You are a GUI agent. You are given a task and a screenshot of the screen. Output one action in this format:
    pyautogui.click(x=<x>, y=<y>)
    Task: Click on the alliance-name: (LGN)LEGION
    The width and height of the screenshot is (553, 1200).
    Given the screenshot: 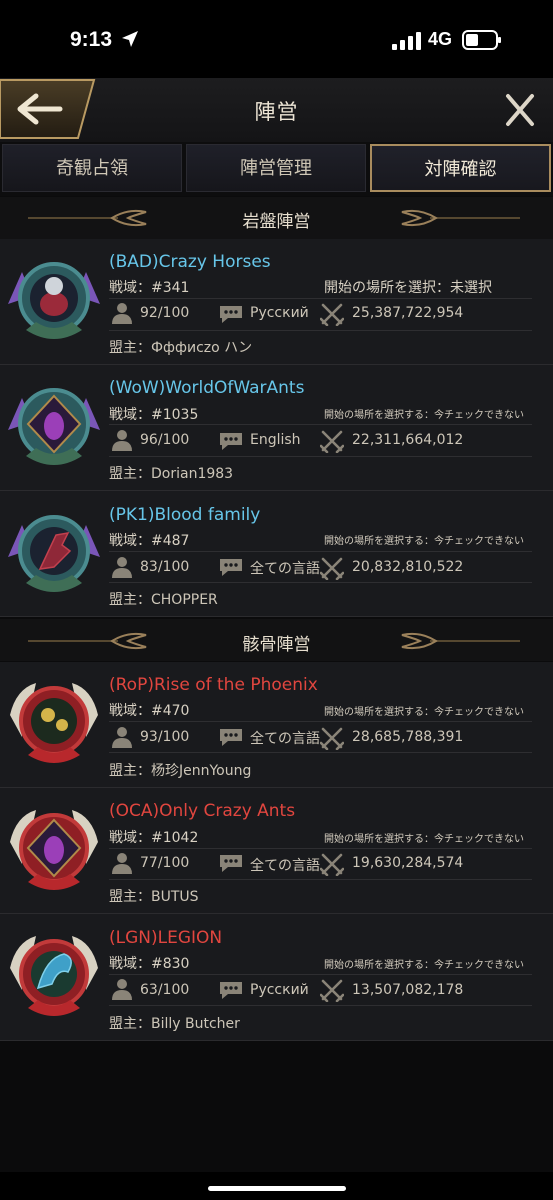 What is the action you would take?
    pyautogui.click(x=165, y=938)
    